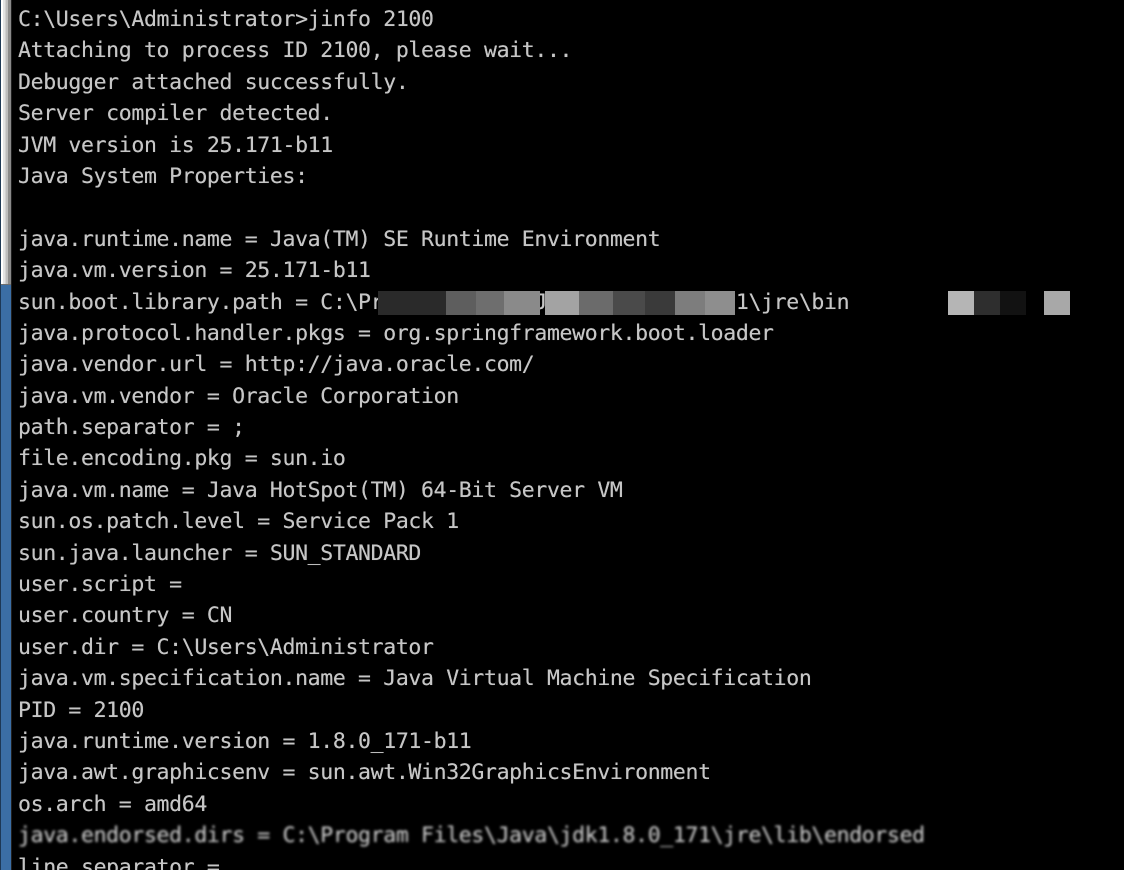  Describe the element at coordinates (220, 553) in the screenshot. I see `console-line-sun-java-launcher: sun.java.launcher = SUN_STANDARD` at that location.